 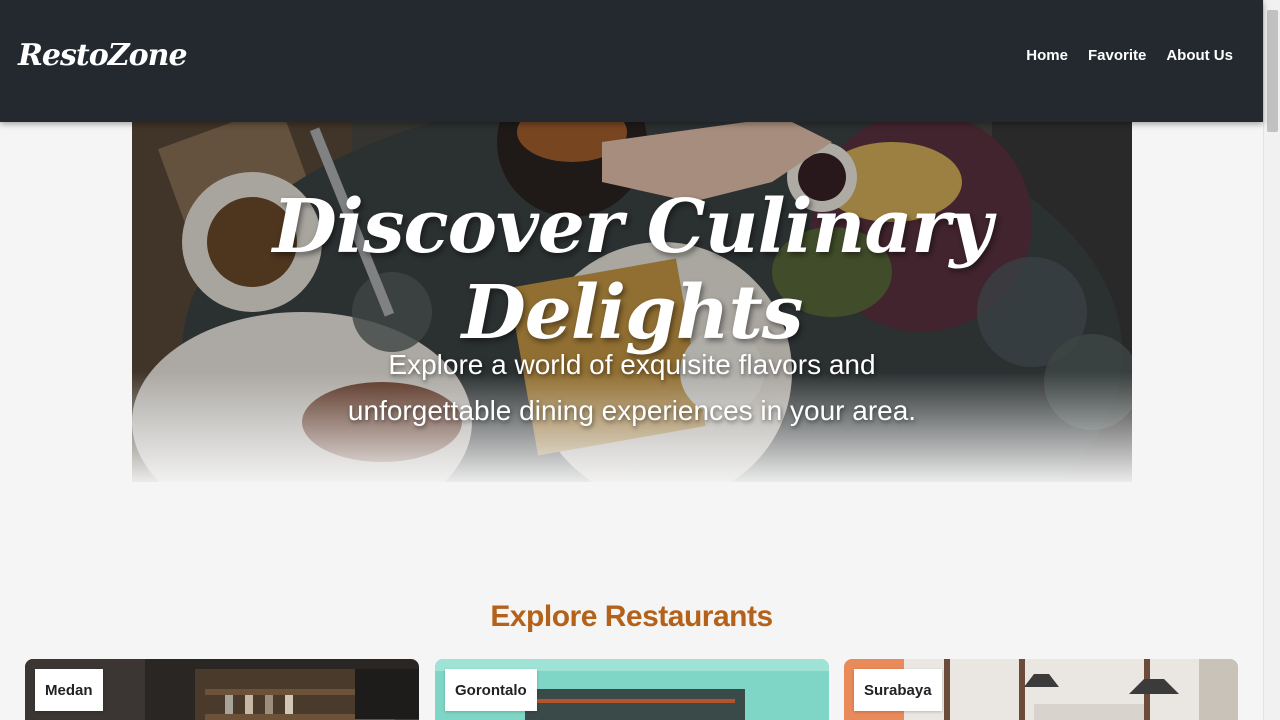 What do you see at coordinates (69, 690) in the screenshot?
I see `city-tag: Medan` at bounding box center [69, 690].